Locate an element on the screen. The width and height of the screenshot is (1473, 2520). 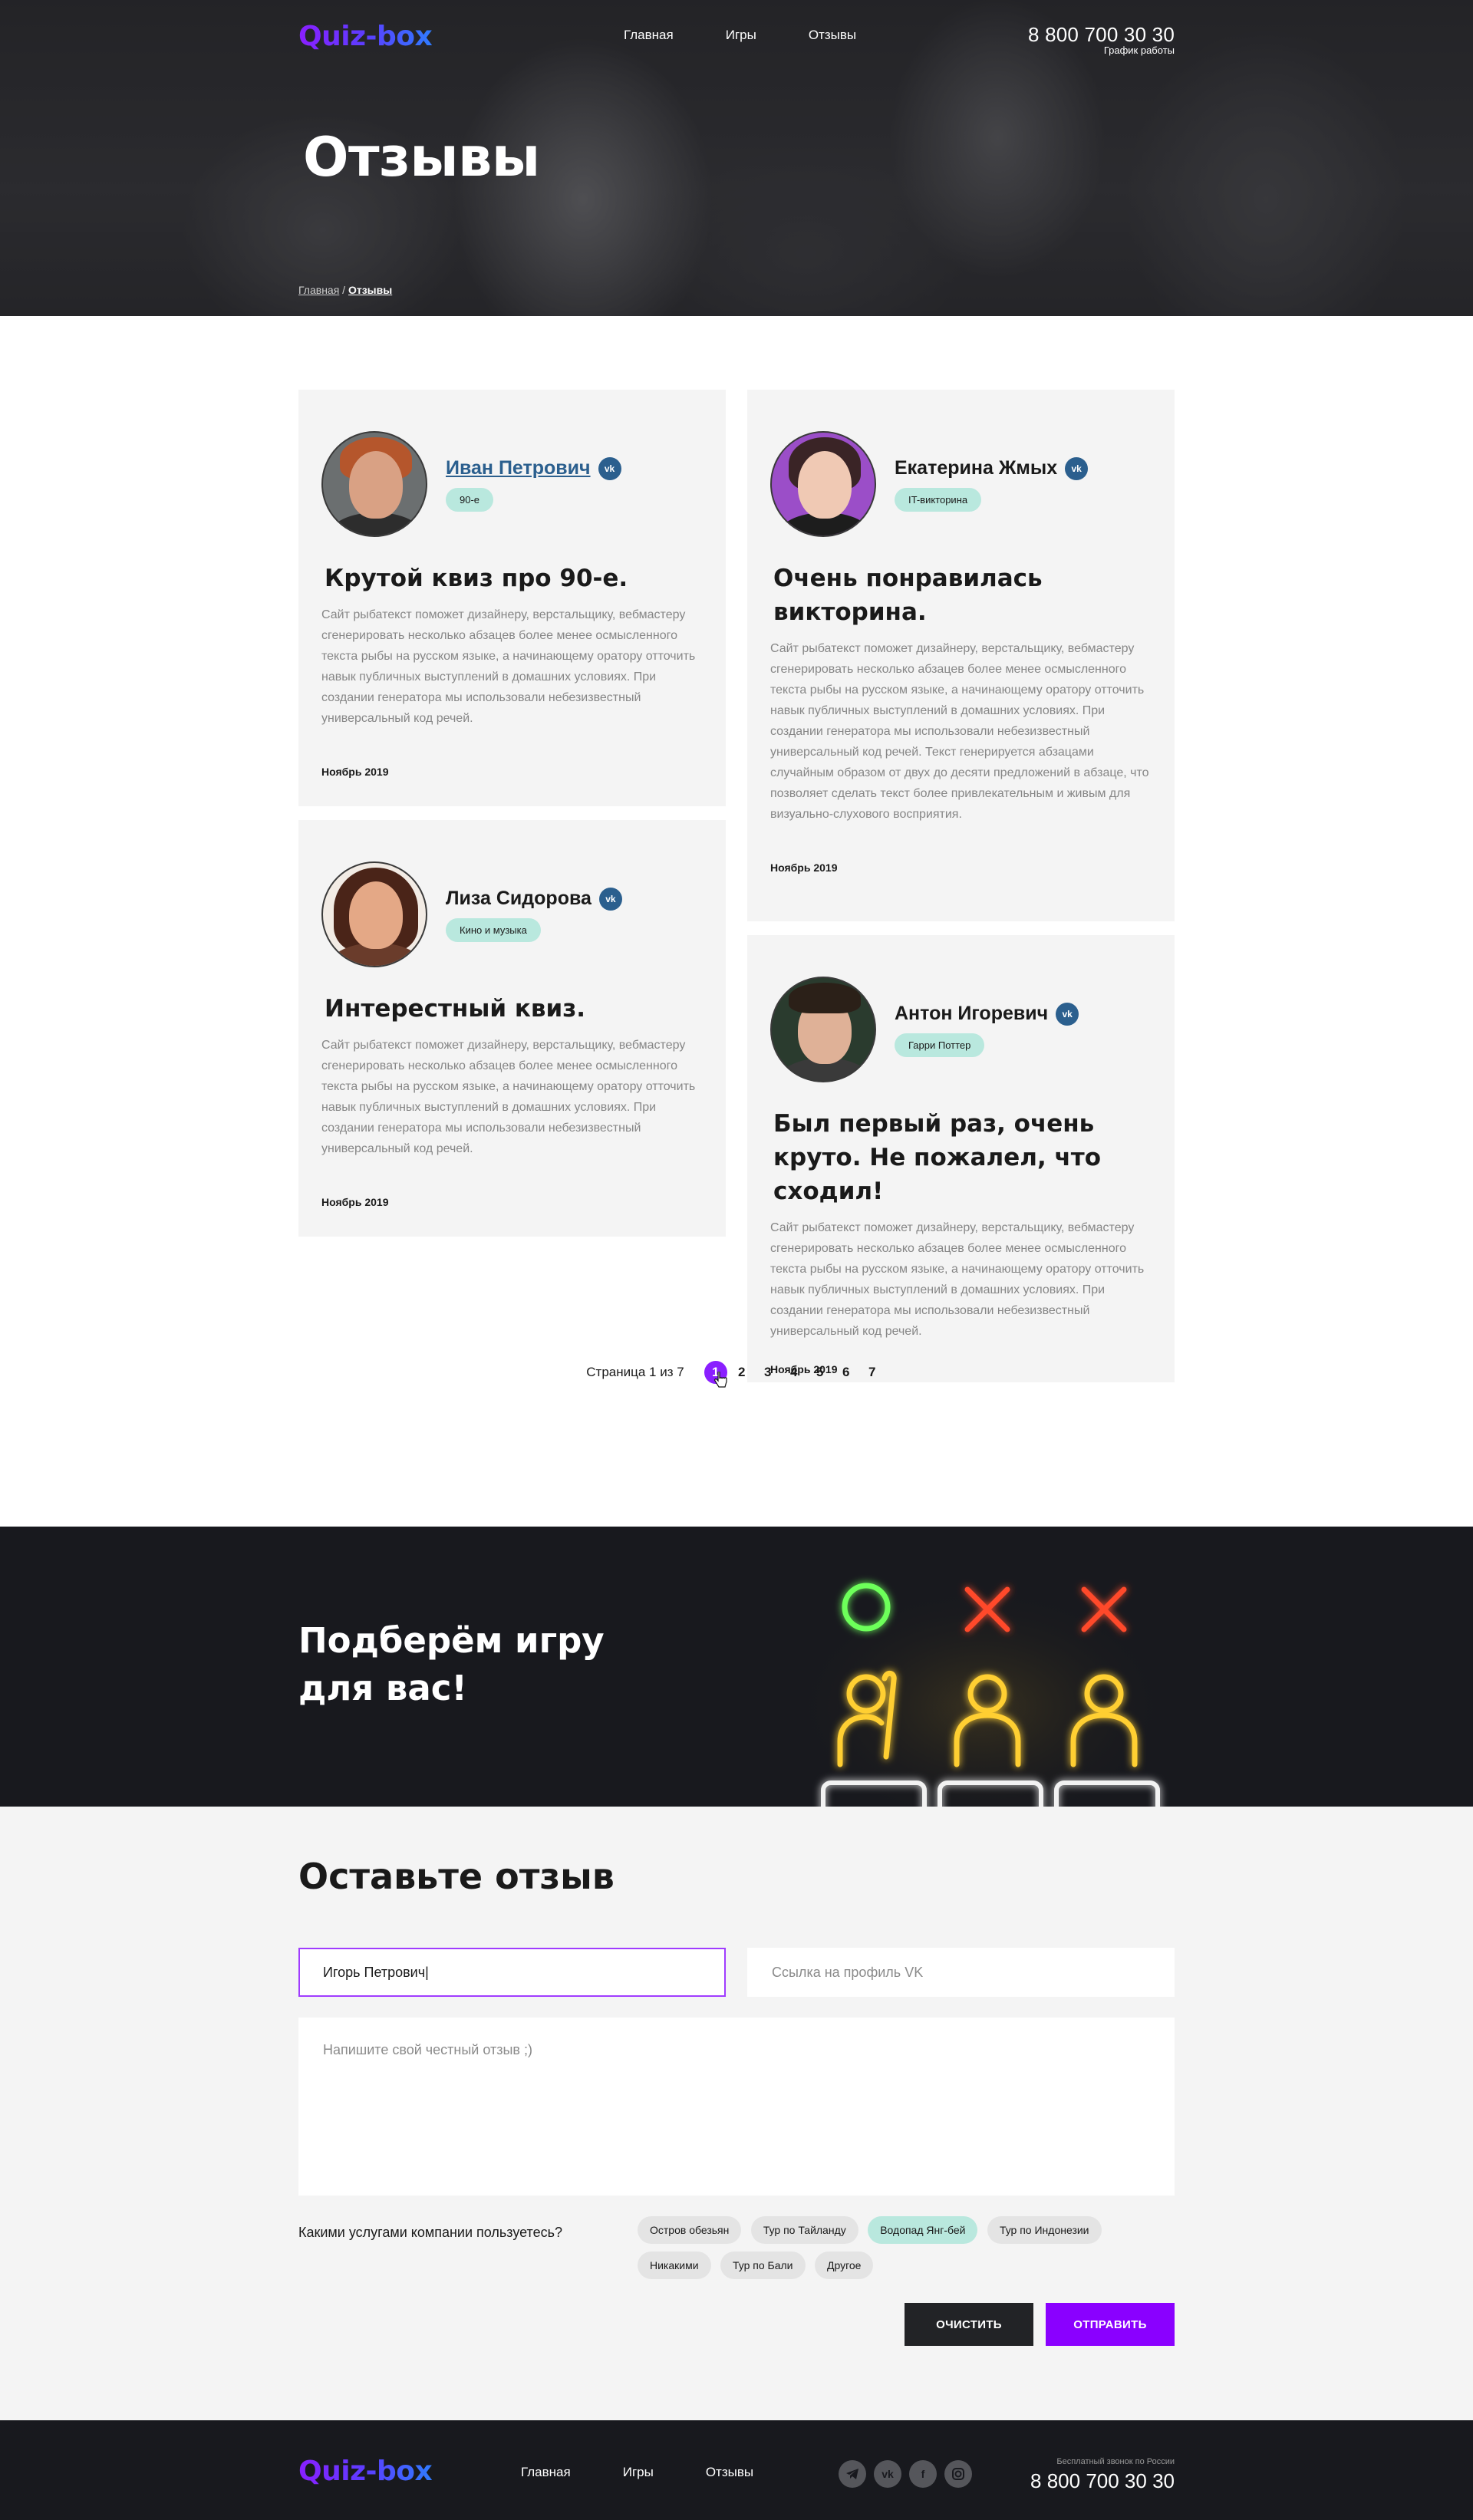
neon-quiz-players-icon is located at coordinates (981, 1682).